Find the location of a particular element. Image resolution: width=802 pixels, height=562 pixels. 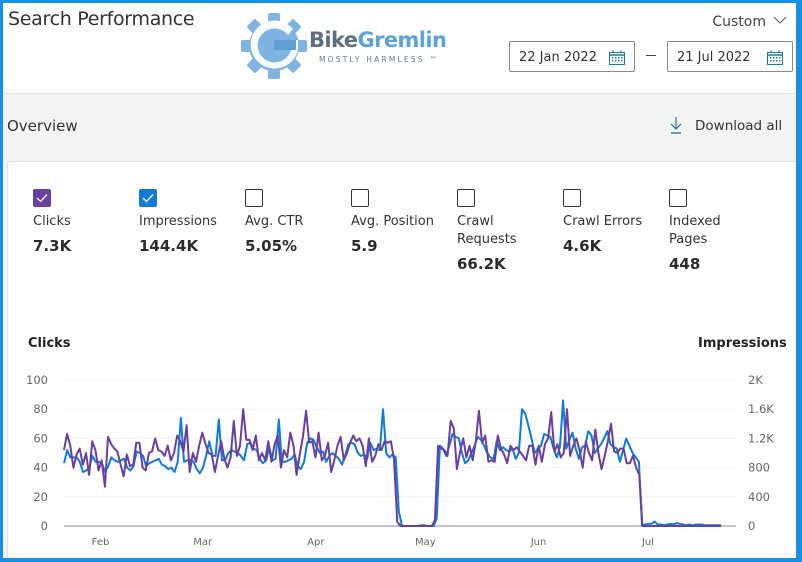

left-tick-label: 40 is located at coordinates (40, 468).